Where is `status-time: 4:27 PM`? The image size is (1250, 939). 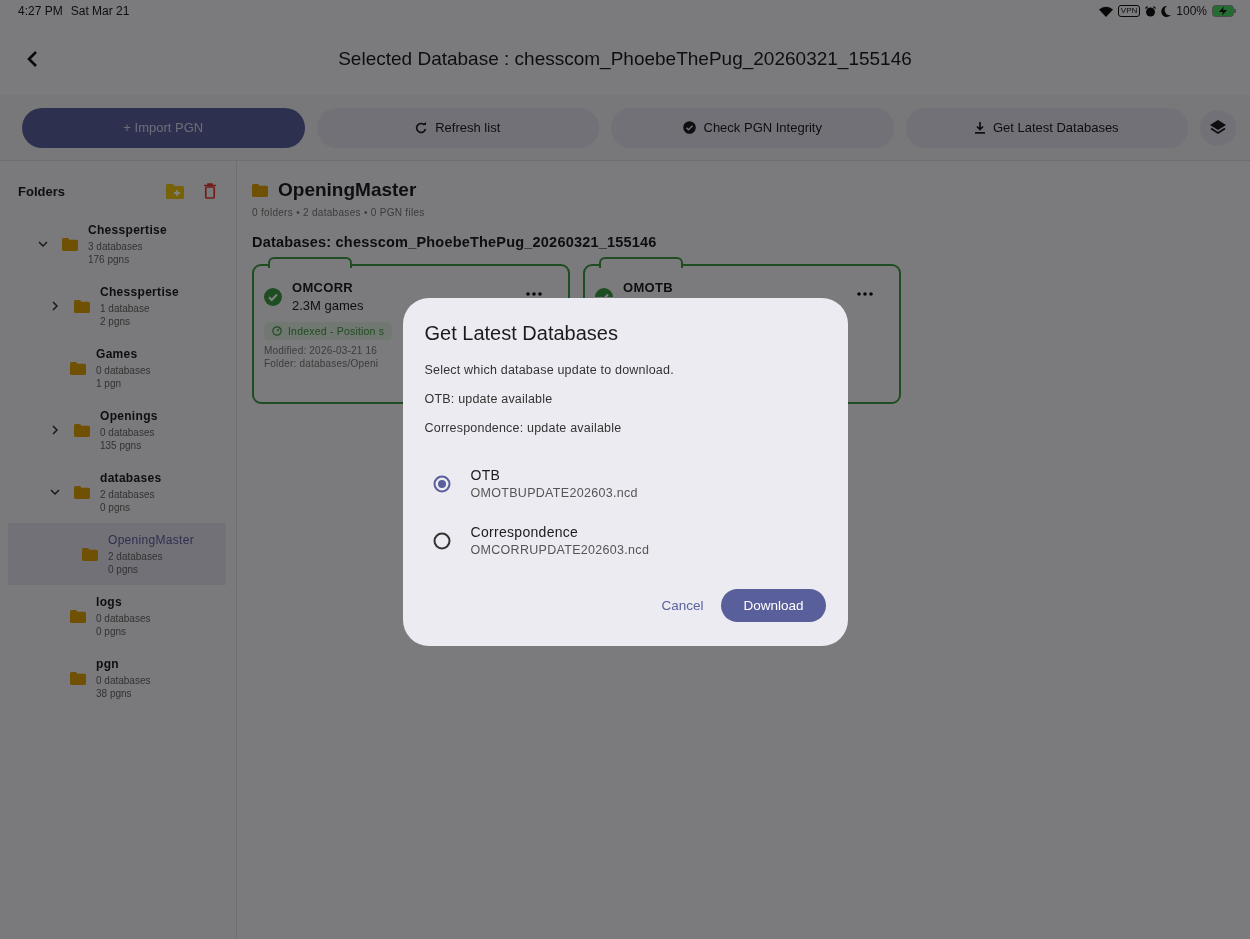
status-time: 4:27 PM is located at coordinates (40, 11).